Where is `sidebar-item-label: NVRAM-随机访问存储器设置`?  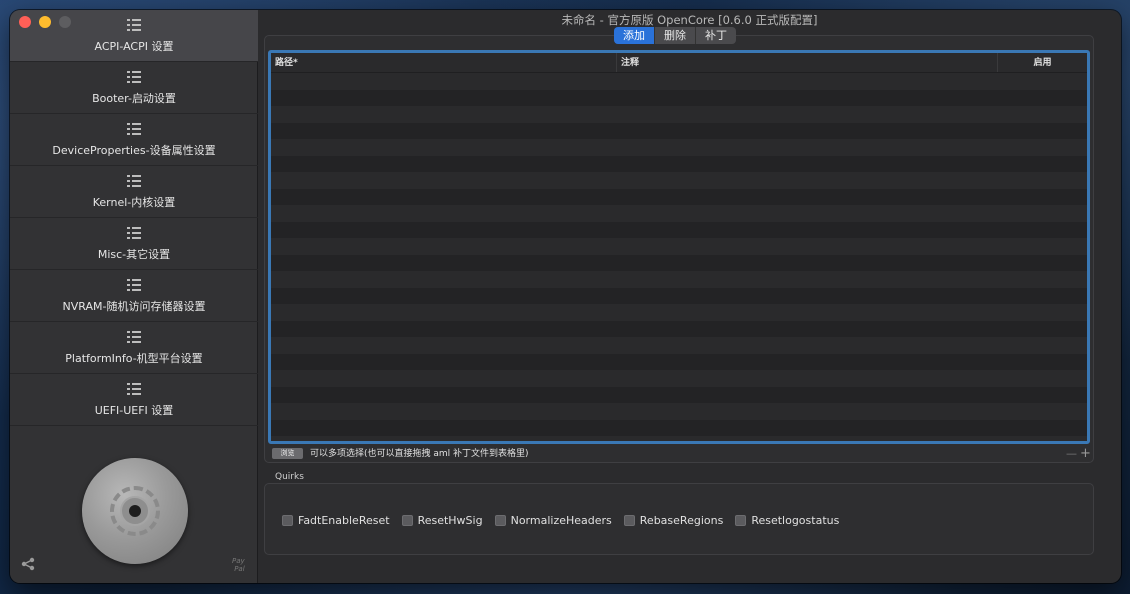 sidebar-item-label: NVRAM-随机访问存储器设置 is located at coordinates (134, 306).